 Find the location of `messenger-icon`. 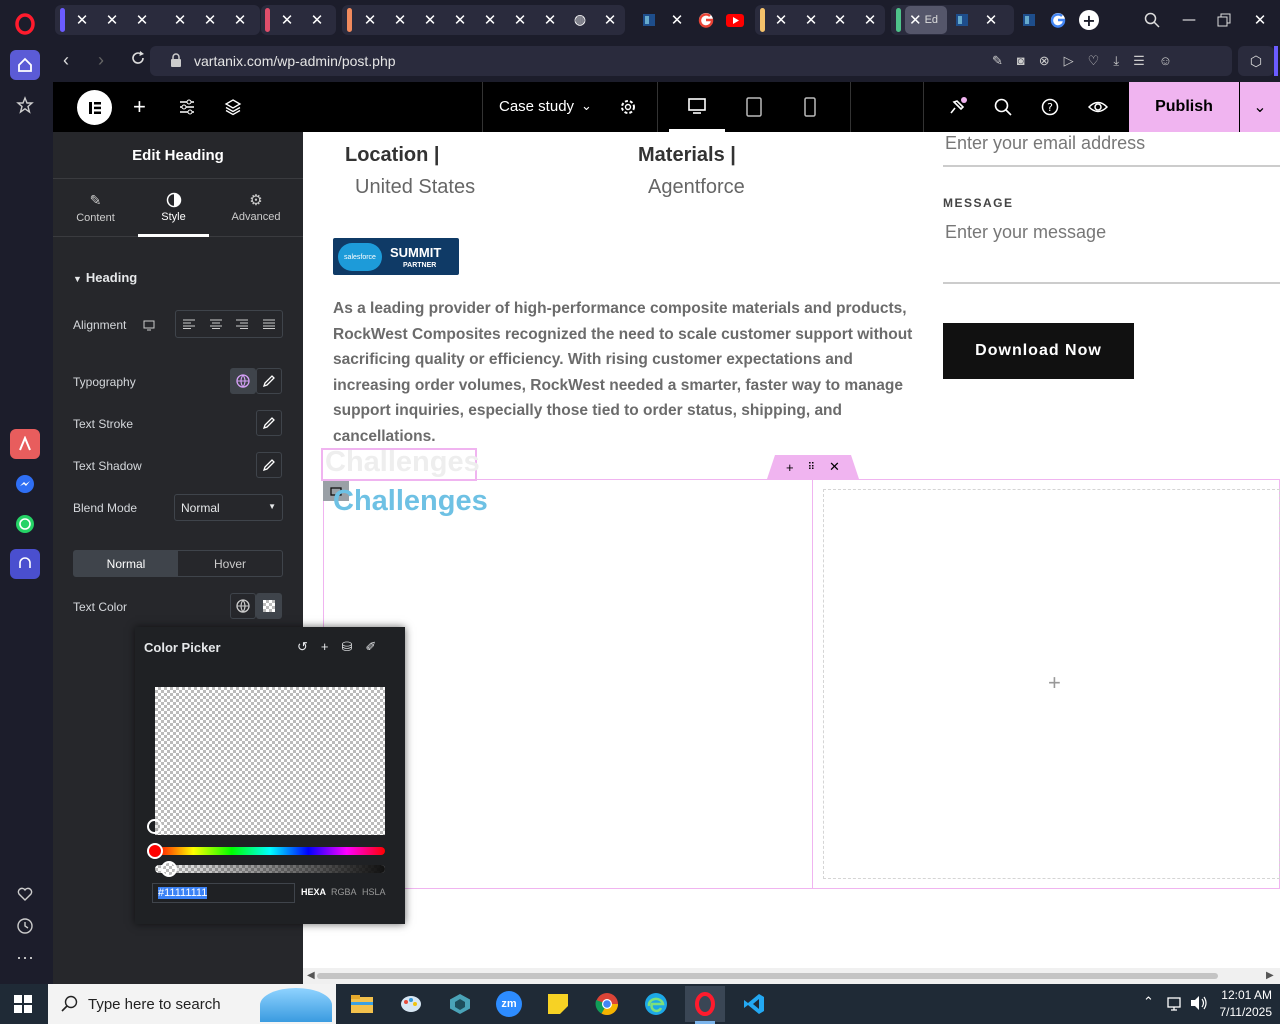

messenger-icon is located at coordinates (25, 484).